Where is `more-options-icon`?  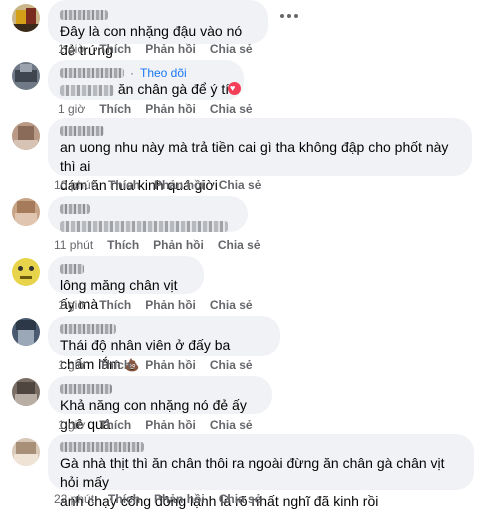
more-options-icon is located at coordinates (290, 18).